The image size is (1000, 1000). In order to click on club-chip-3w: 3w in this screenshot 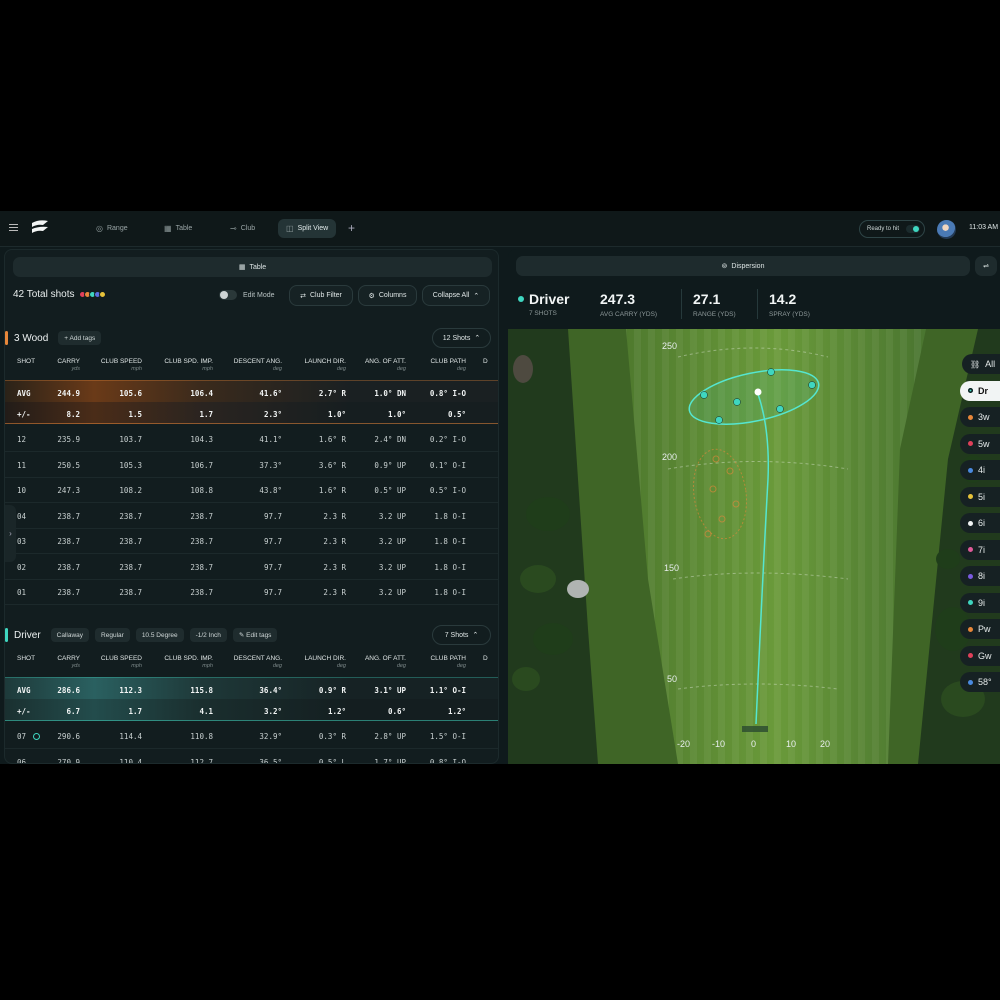, I will do `click(980, 417)`.